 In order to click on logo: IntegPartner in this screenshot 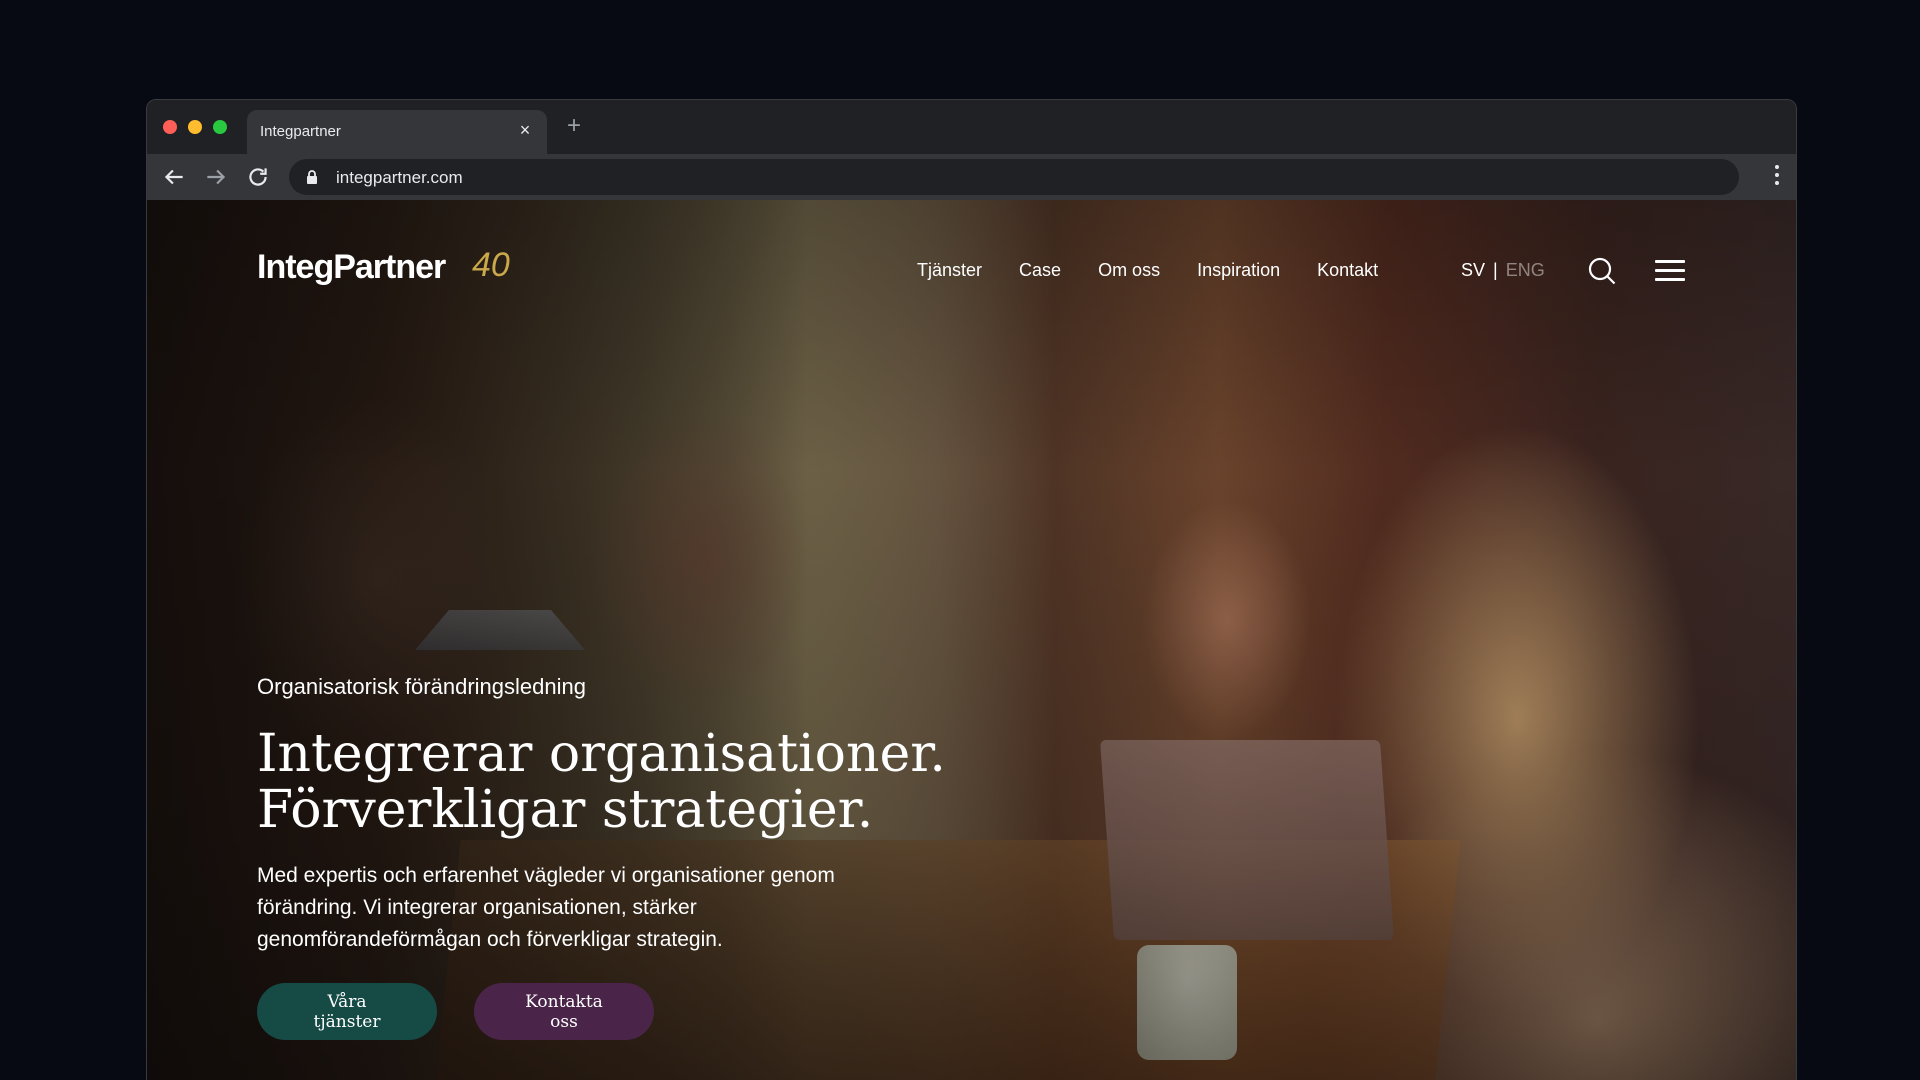, I will do `click(351, 267)`.